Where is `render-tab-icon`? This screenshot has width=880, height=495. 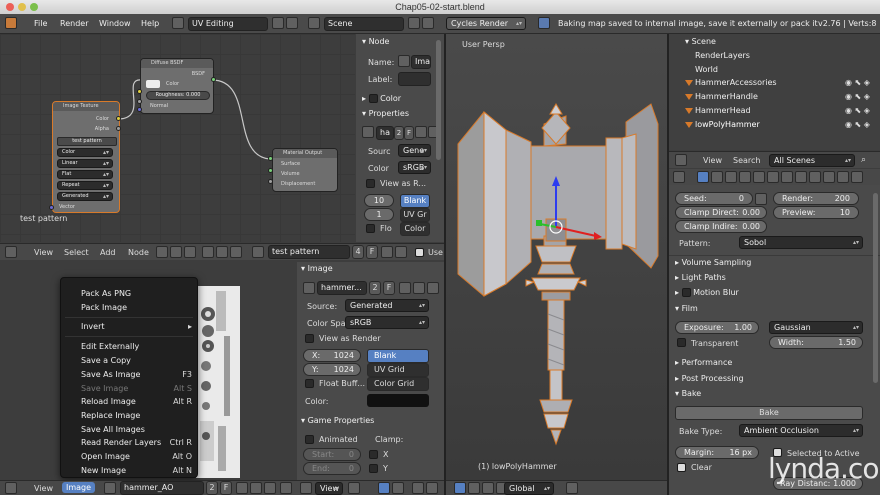 render-tab-icon is located at coordinates (703, 177).